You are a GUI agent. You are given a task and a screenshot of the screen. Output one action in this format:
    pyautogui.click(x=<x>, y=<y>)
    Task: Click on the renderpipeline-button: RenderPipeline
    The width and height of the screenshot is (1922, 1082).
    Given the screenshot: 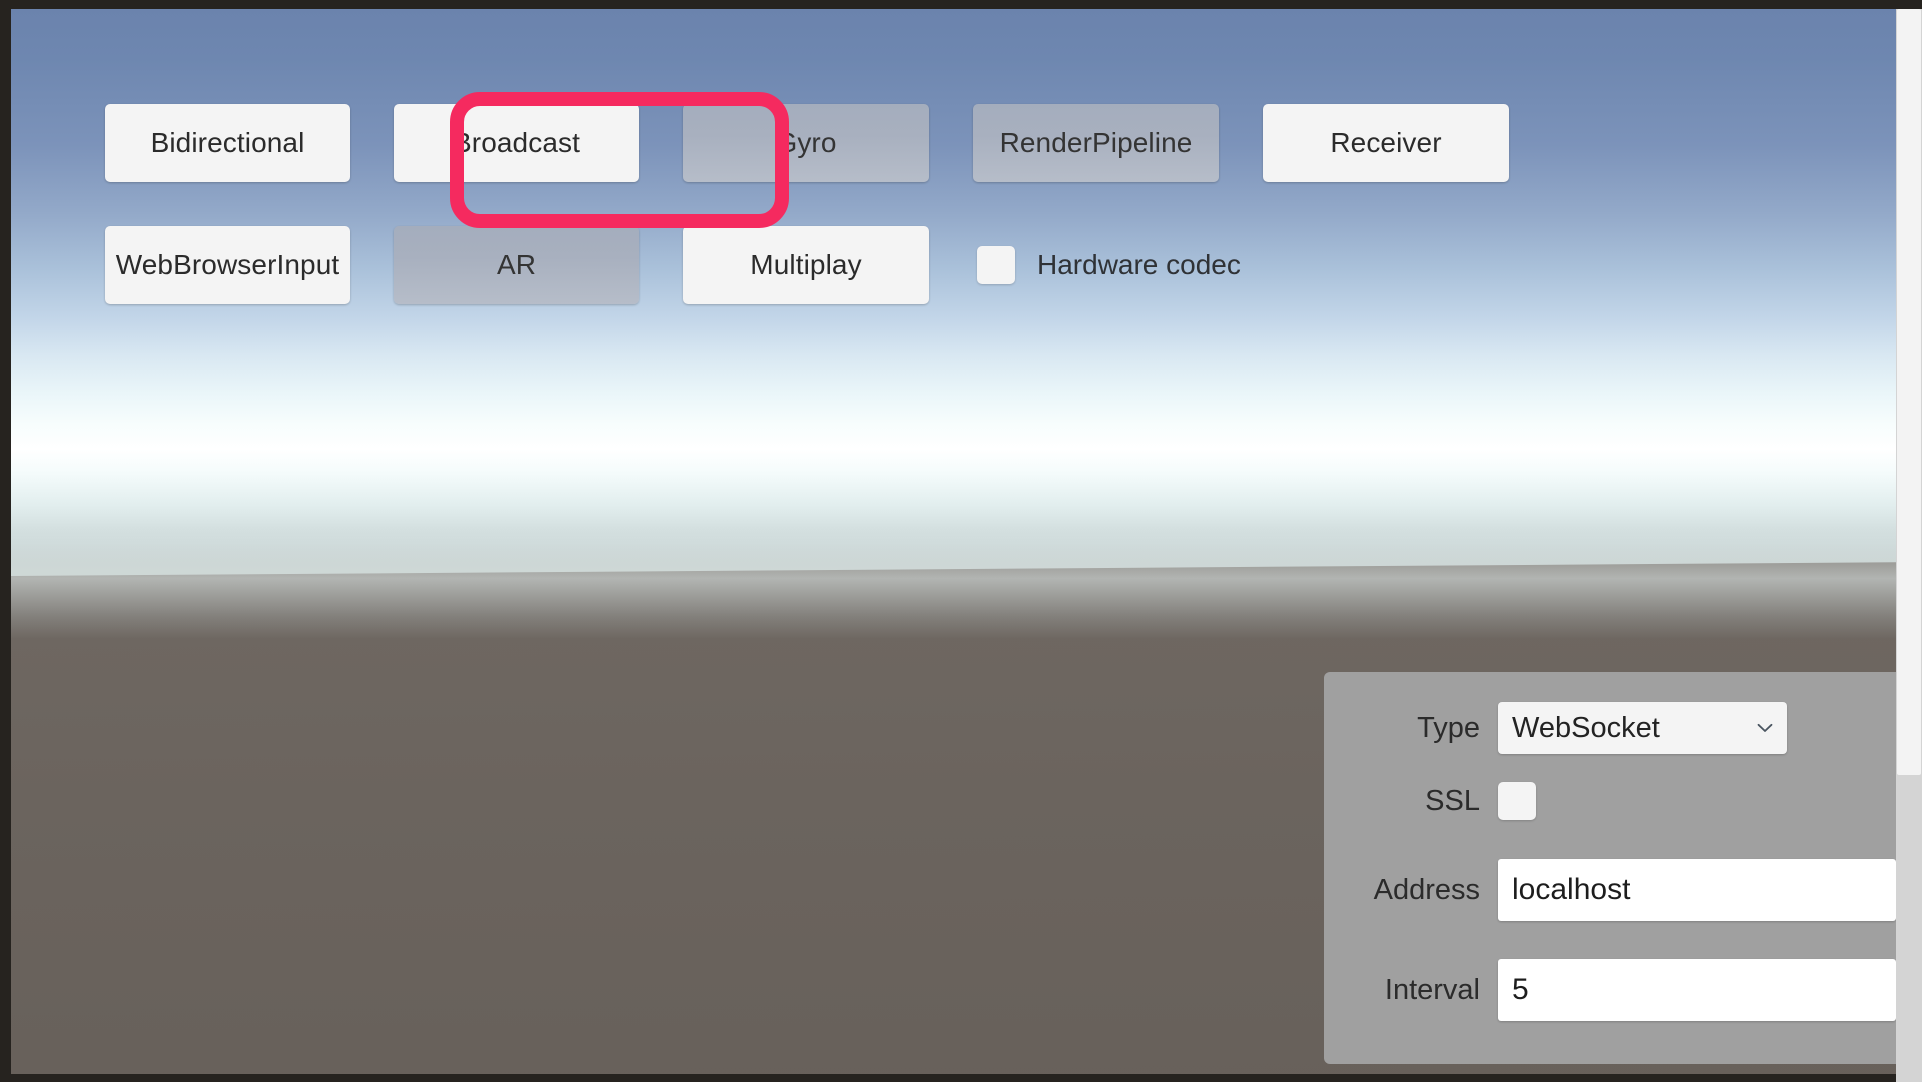 What is the action you would take?
    pyautogui.click(x=1096, y=143)
    